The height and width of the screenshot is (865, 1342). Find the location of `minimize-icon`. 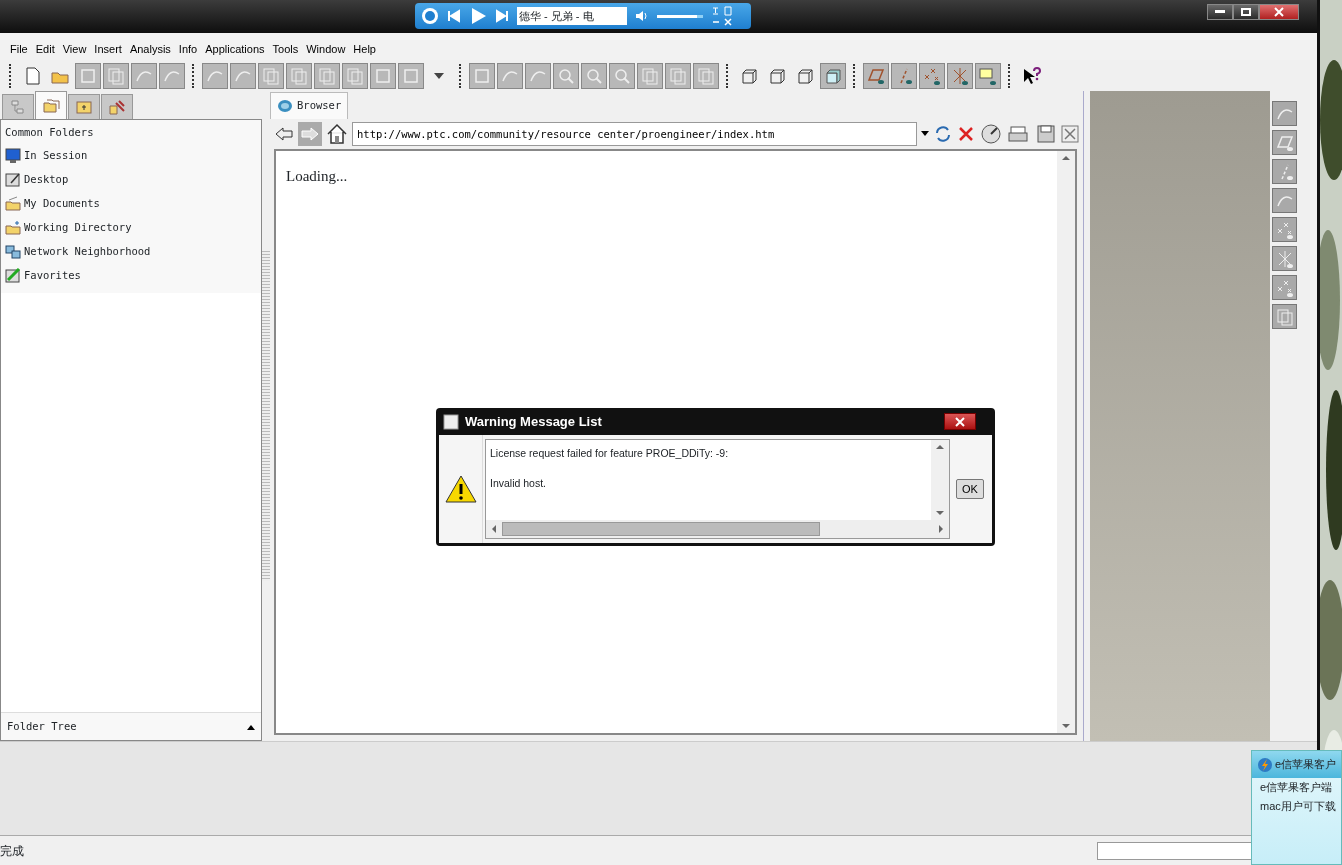

minimize-icon is located at coordinates (1220, 12).